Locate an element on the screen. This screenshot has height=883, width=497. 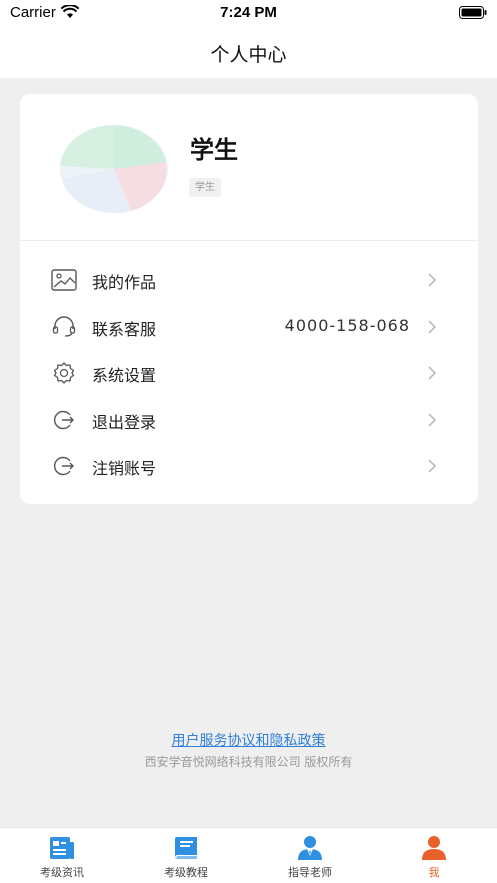
menu-item-label: 系统设置 is located at coordinates (124, 376).